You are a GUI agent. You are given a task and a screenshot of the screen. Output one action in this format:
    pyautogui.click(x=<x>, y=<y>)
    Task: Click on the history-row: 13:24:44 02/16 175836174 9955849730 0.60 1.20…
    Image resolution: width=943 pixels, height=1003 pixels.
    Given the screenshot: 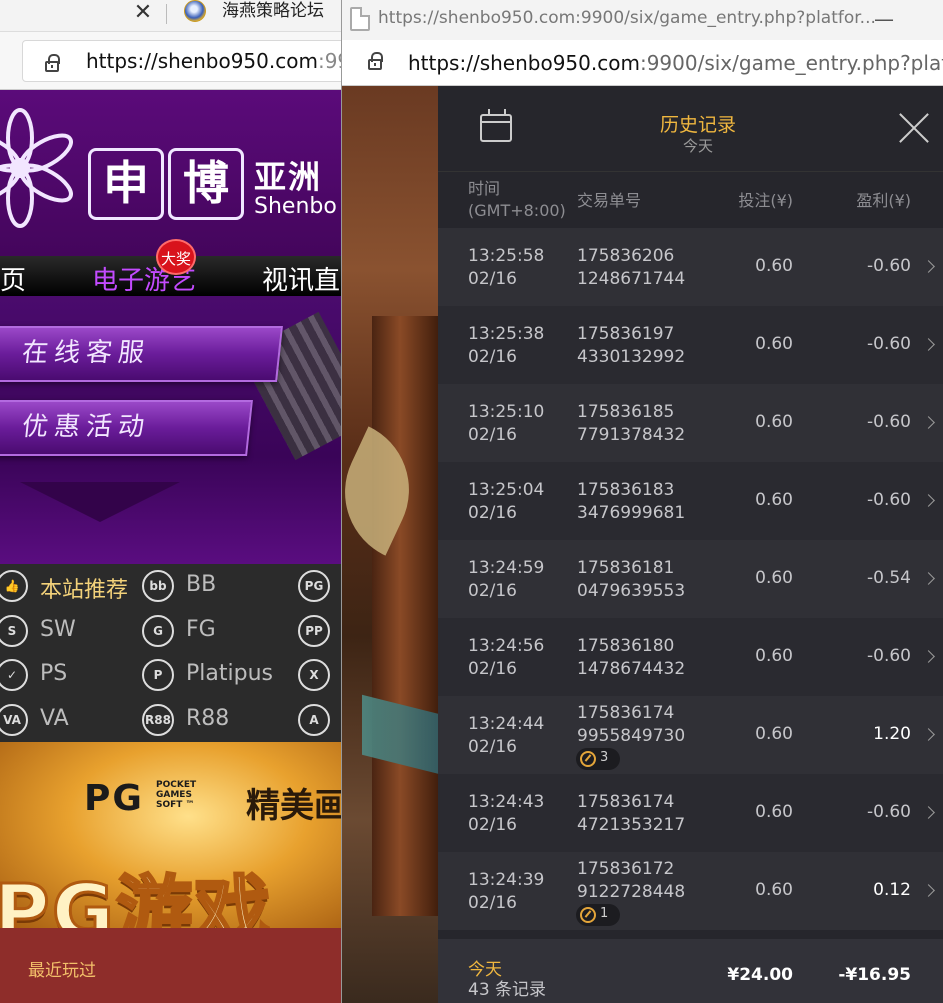 What is the action you would take?
    pyautogui.click(x=690, y=735)
    